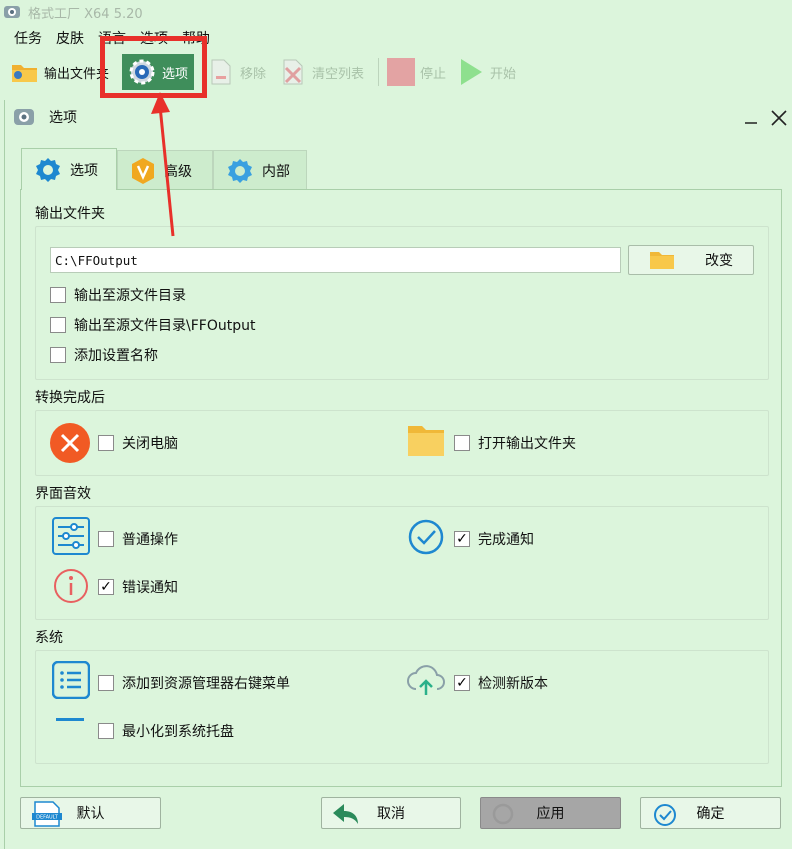 The image size is (792, 849). I want to click on dialog-titlebar: 选项, so click(398, 117).